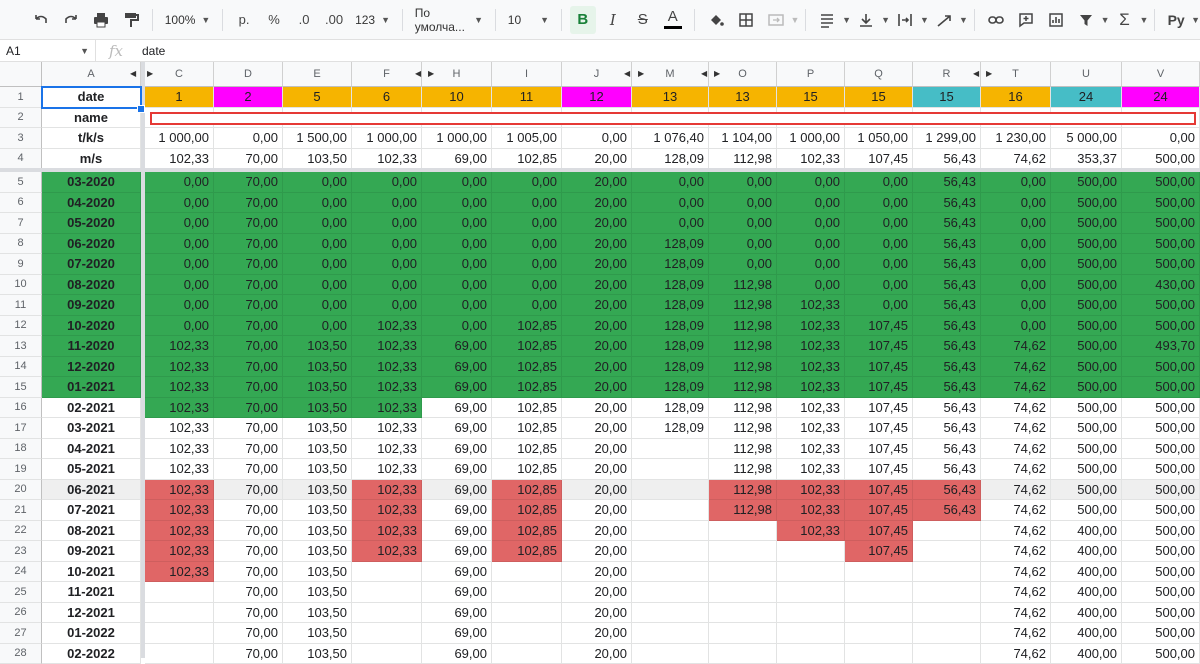  I want to click on row-header-15: 15, so click(21, 387).